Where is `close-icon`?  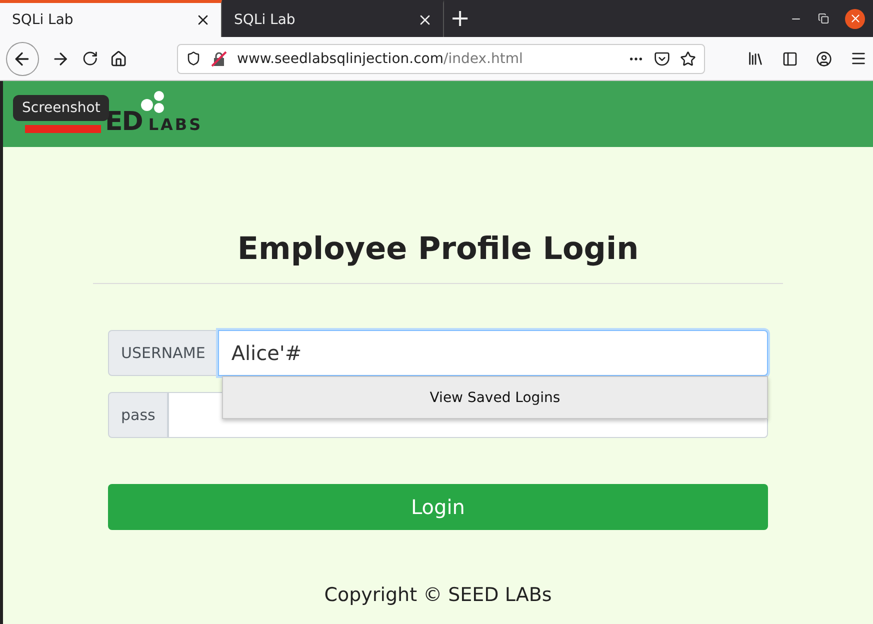
close-icon is located at coordinates (855, 18).